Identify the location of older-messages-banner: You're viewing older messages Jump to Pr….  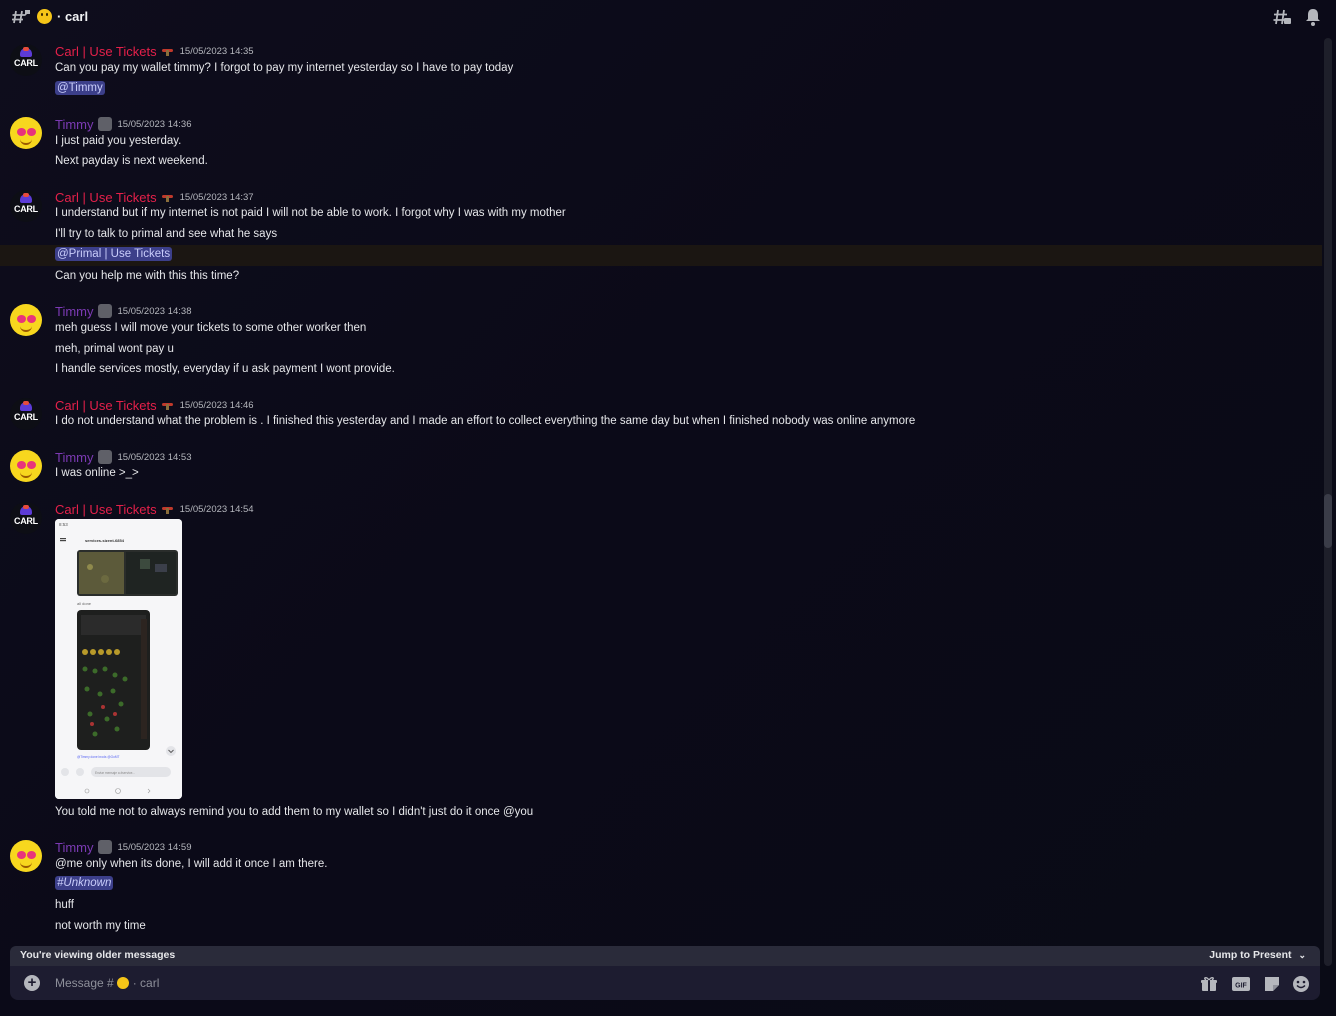
(665, 956).